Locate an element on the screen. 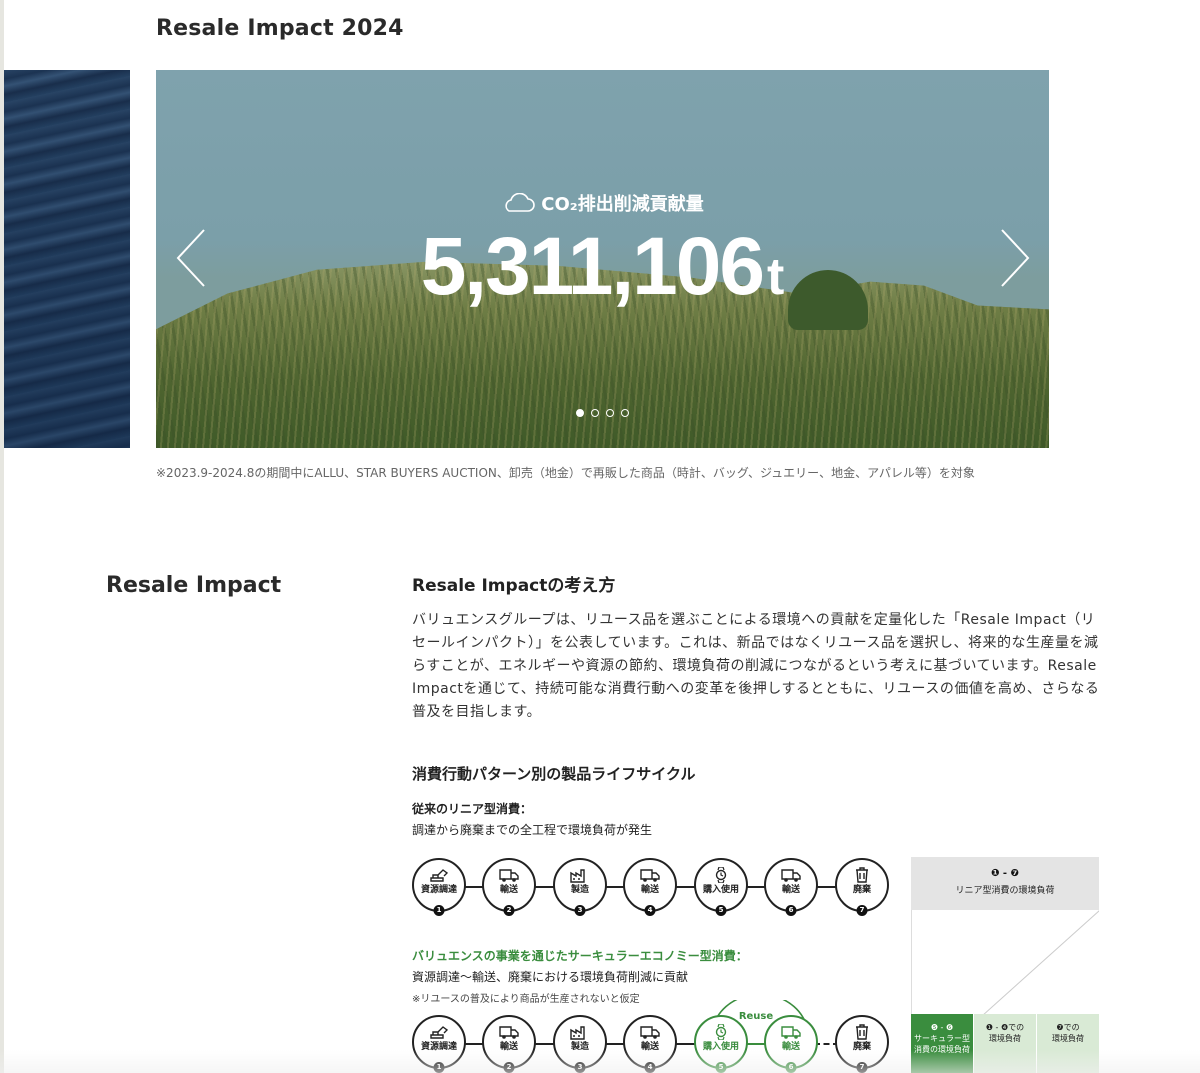 This screenshot has height=1073, width=1200. co2-value: 5,311,106t is located at coordinates (602, 267).